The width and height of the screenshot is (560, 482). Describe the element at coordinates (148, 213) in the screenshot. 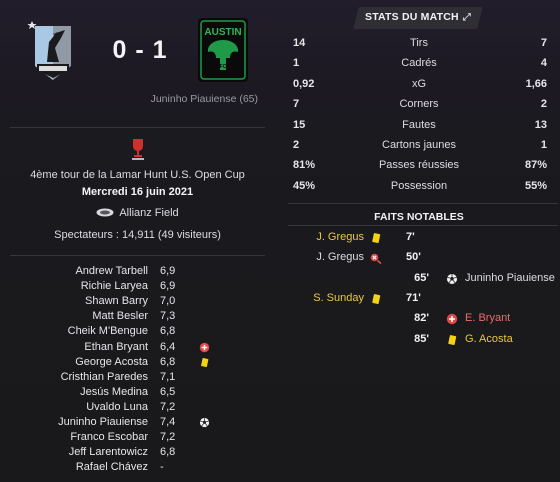

I see `venue-name: Allianz Field` at that location.